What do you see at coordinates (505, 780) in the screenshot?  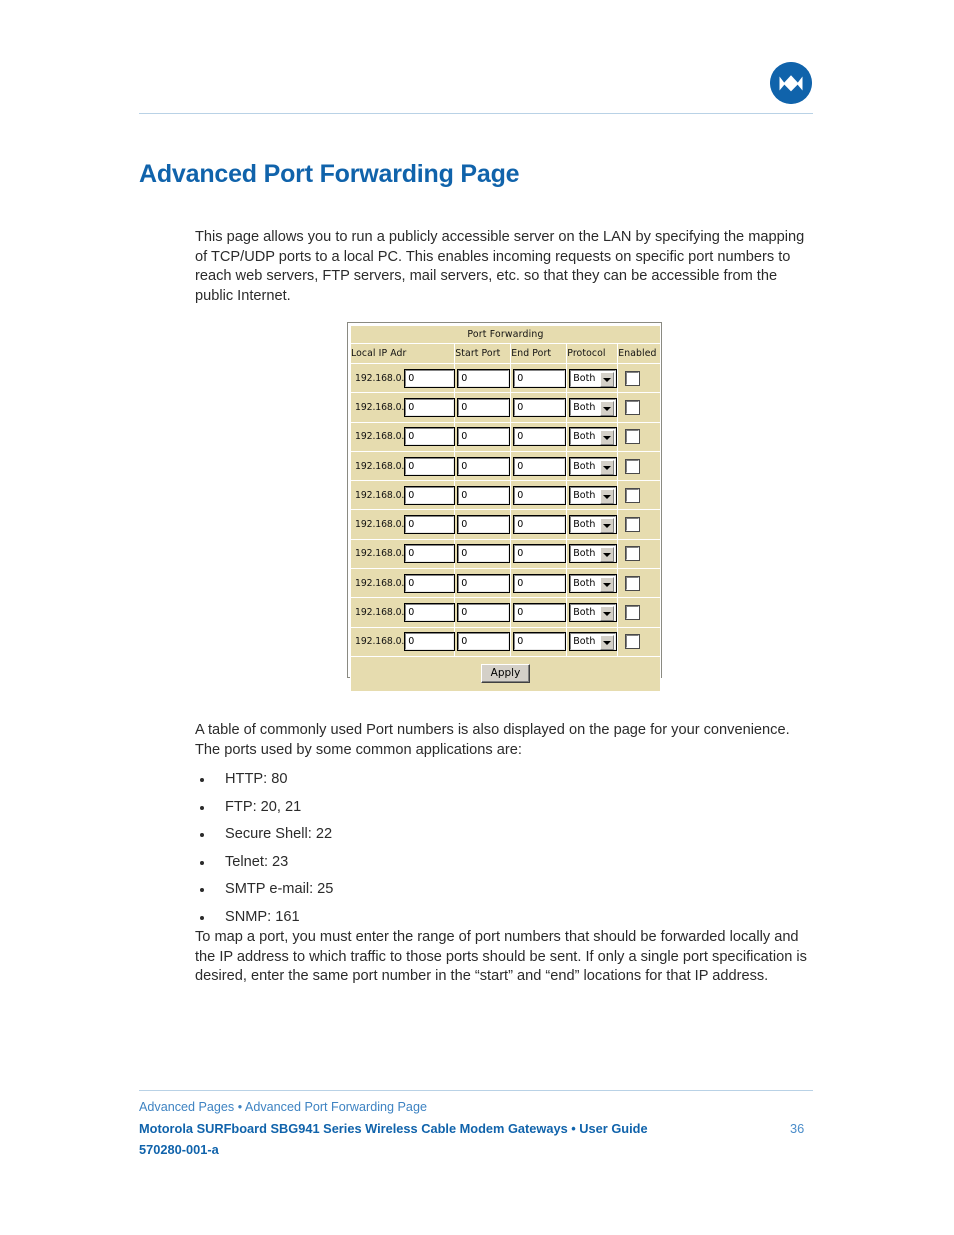 I see `list-item: HTTP: 80` at bounding box center [505, 780].